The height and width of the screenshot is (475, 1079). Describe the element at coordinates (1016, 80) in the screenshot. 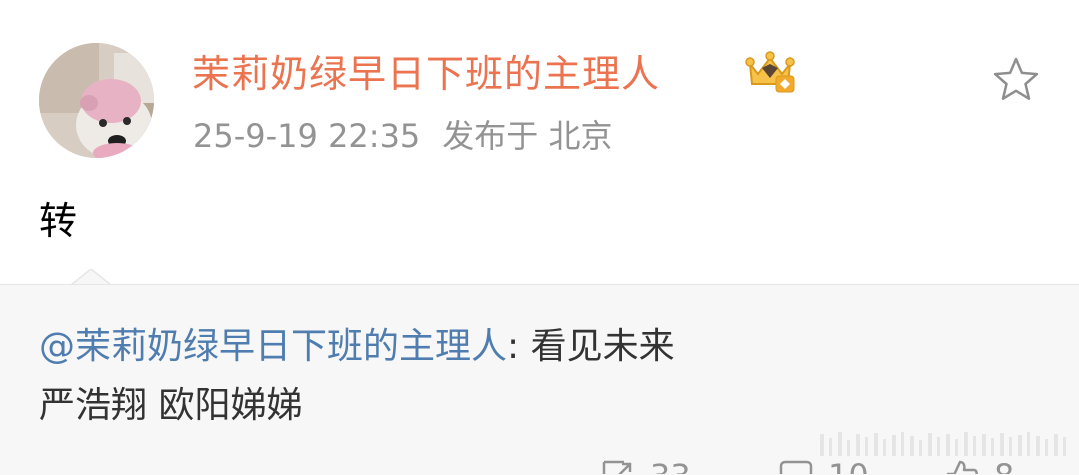

I see `star-icon` at that location.